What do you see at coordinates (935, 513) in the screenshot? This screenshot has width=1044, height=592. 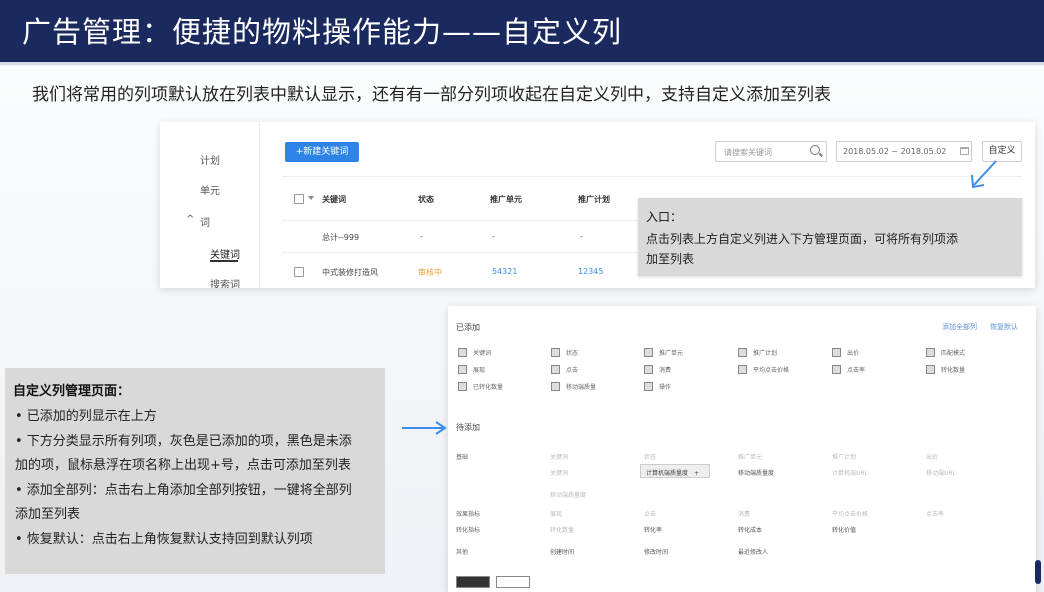 I see `column-option: 点击率` at bounding box center [935, 513].